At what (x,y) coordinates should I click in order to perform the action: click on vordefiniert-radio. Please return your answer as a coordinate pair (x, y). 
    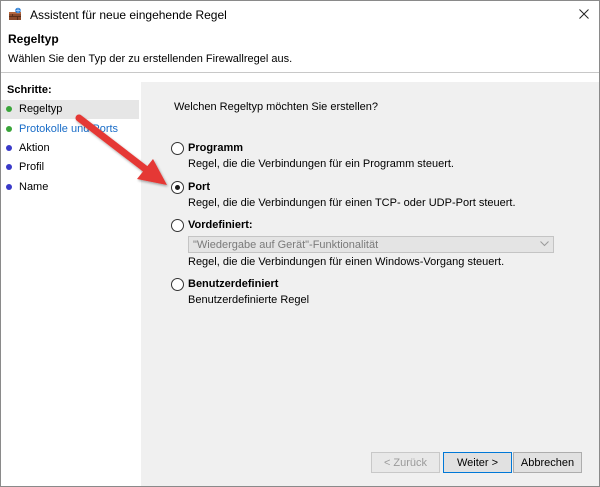
    Looking at the image, I should click on (177, 225).